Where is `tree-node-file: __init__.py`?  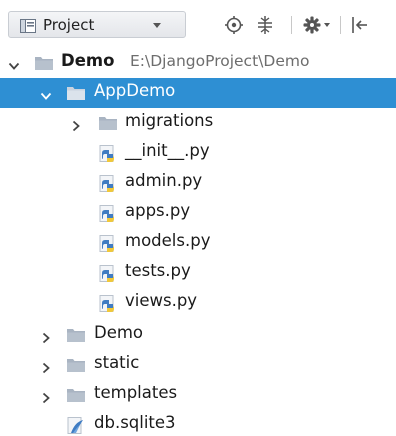 tree-node-file: __init__.py is located at coordinates (198, 153).